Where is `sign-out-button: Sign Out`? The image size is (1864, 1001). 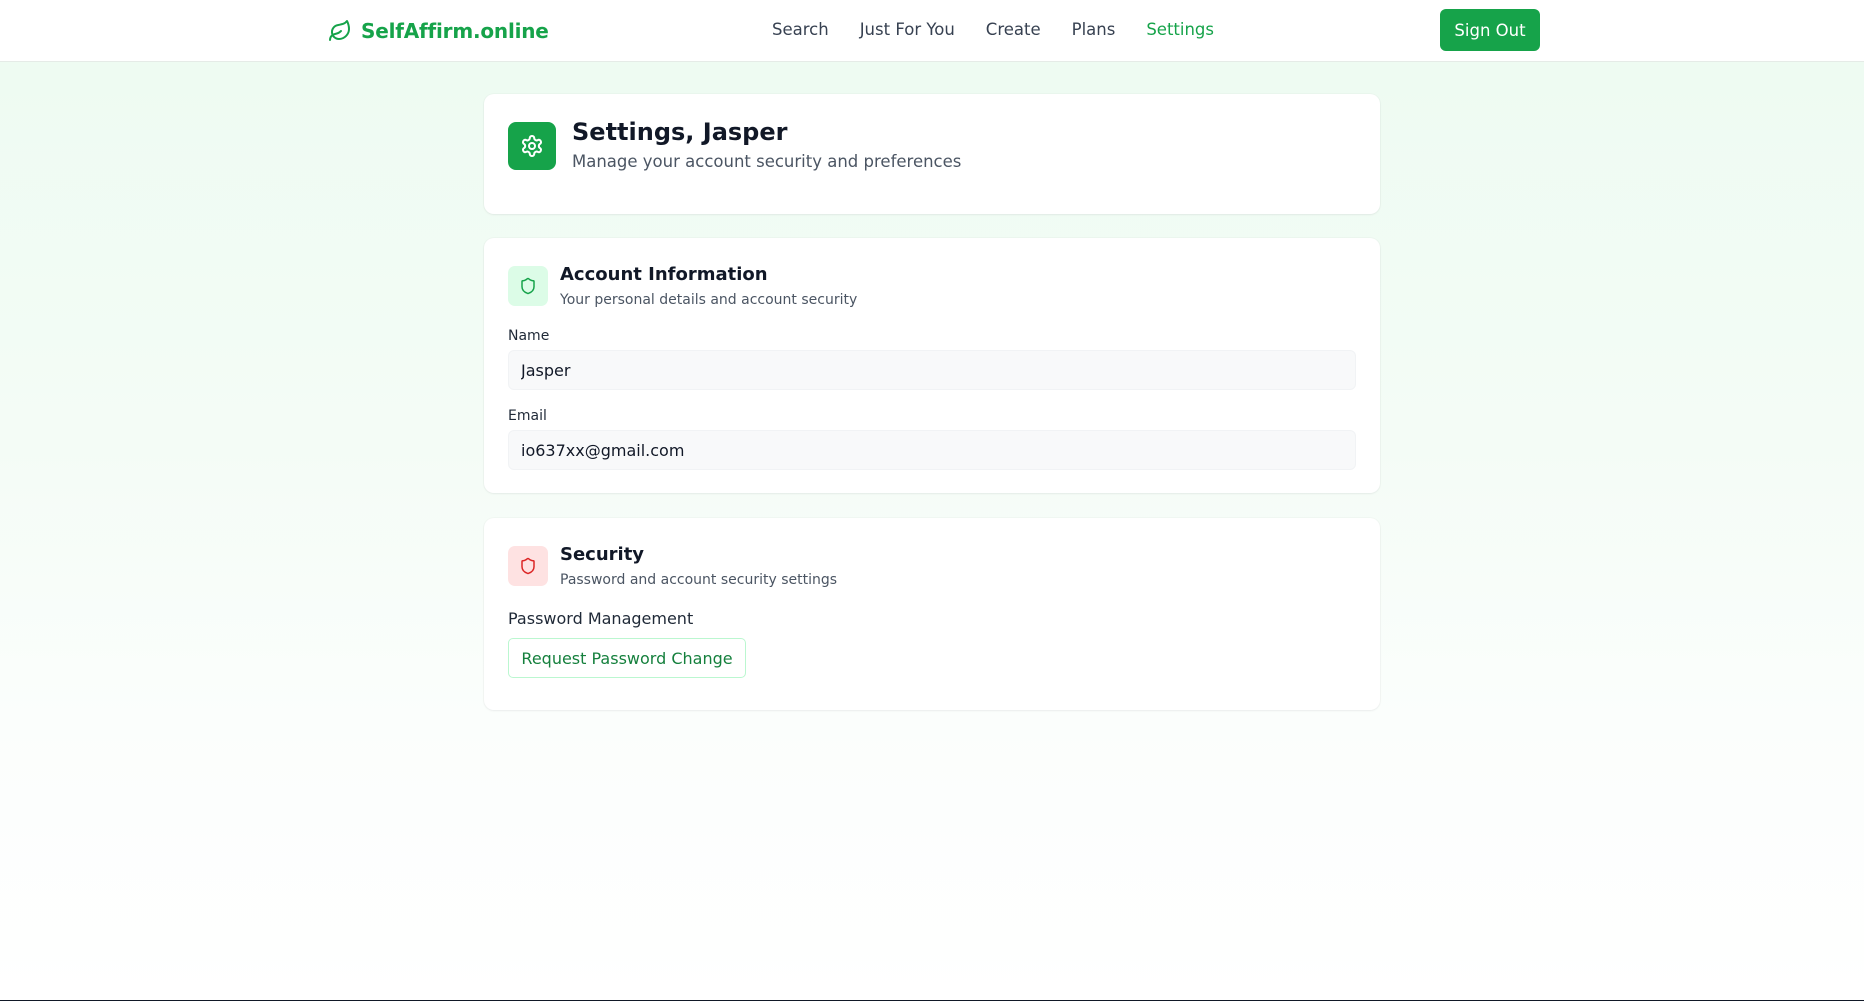
sign-out-button: Sign Out is located at coordinates (1490, 30).